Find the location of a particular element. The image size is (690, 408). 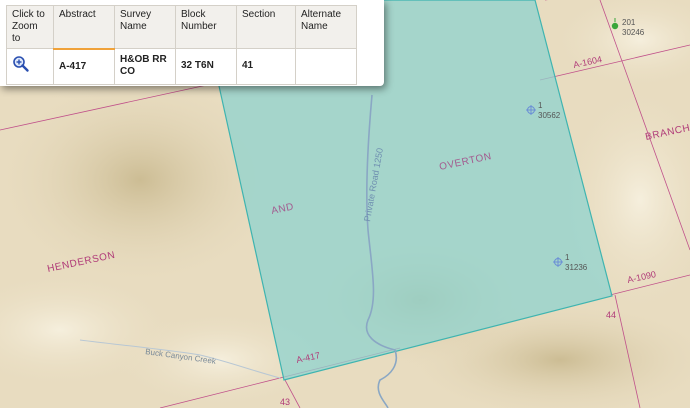

zoom-cell is located at coordinates (30, 66).